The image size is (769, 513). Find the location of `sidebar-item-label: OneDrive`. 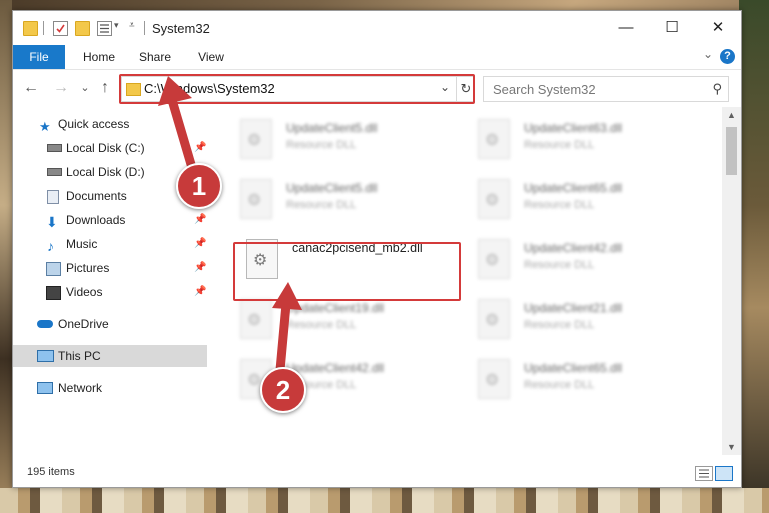

sidebar-item-label: OneDrive is located at coordinates (83, 324).